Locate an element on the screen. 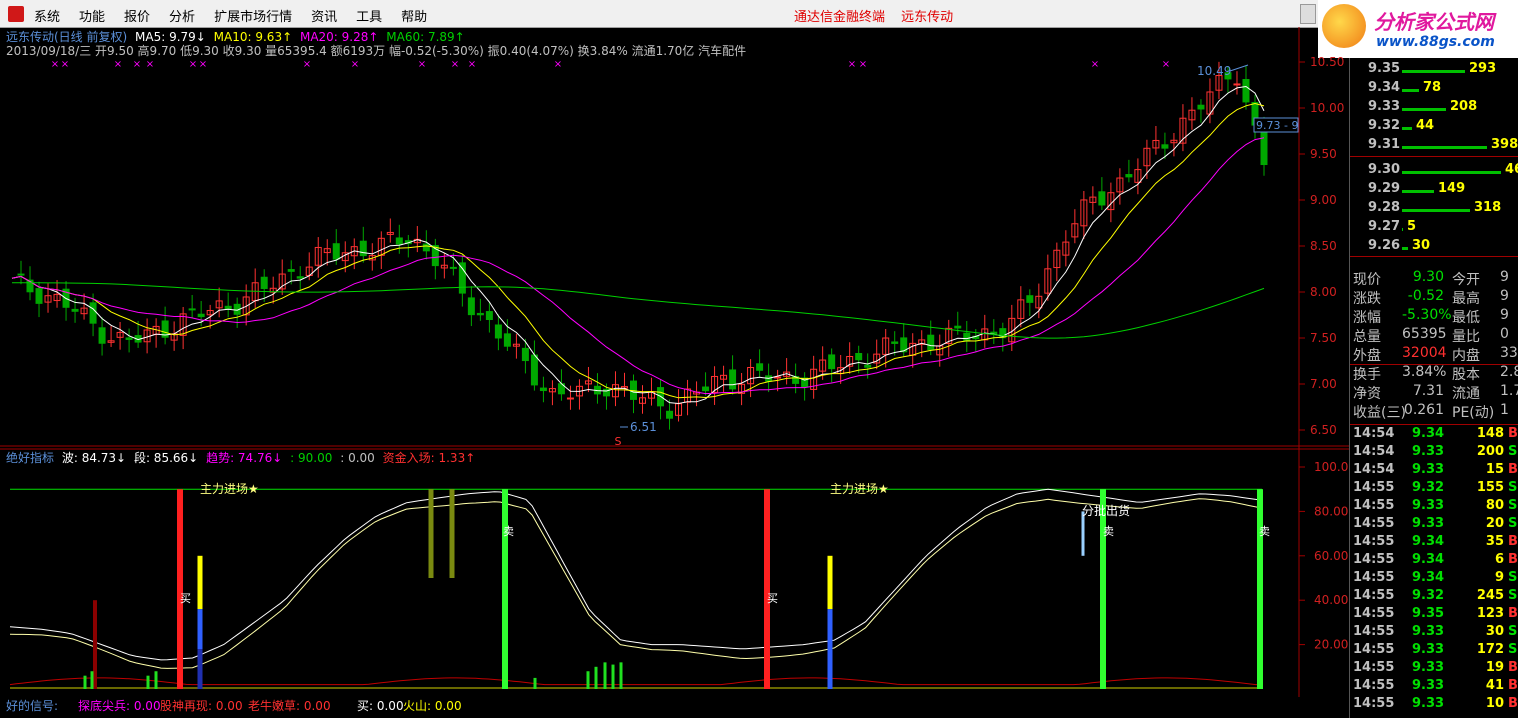 Image resolution: width=1518 pixels, height=718 pixels. price-axis-label: 6.50 is located at coordinates (1323, 430).